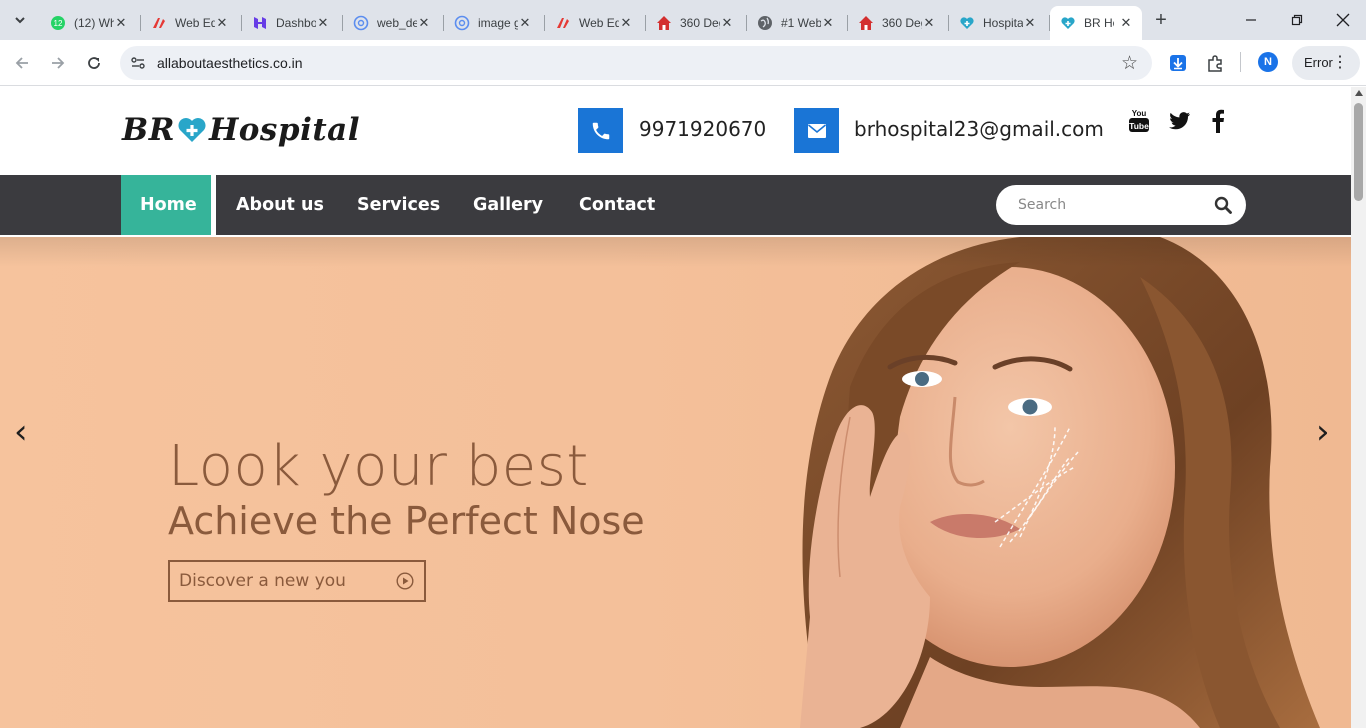 This screenshot has width=1366, height=728. What do you see at coordinates (508, 205) in the screenshot?
I see `nav-gallery: Gallery` at bounding box center [508, 205].